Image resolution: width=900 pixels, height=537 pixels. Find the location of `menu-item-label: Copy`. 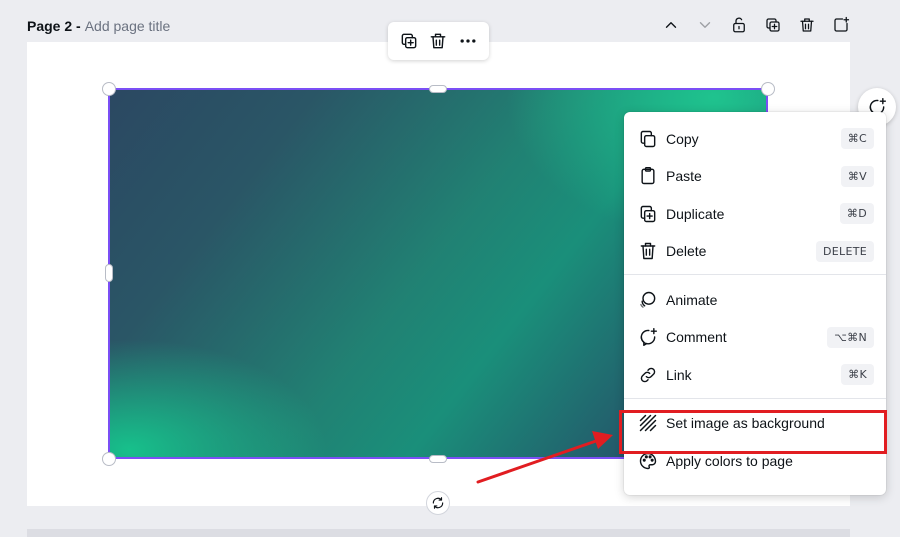

menu-item-label: Copy is located at coordinates (682, 138).